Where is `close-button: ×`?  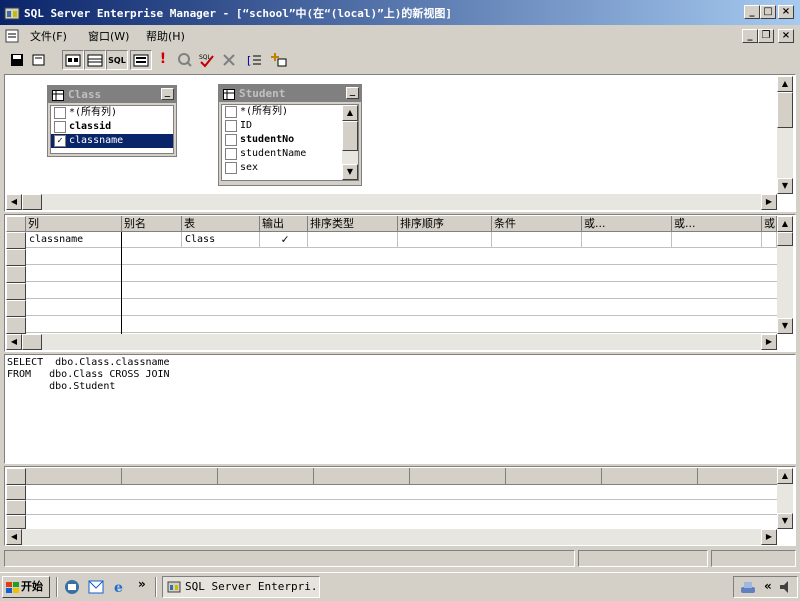 close-button: × is located at coordinates (786, 12).